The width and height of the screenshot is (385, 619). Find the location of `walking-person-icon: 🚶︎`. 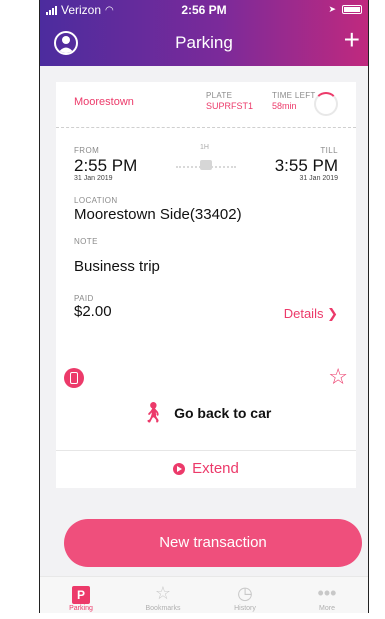

walking-person-icon: 🚶︎ is located at coordinates (153, 413).